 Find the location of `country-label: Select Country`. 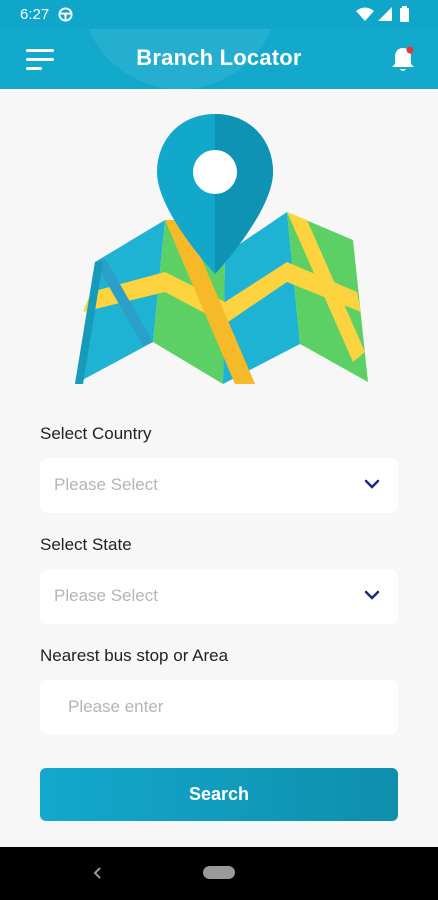

country-label: Select Country is located at coordinates (96, 433).